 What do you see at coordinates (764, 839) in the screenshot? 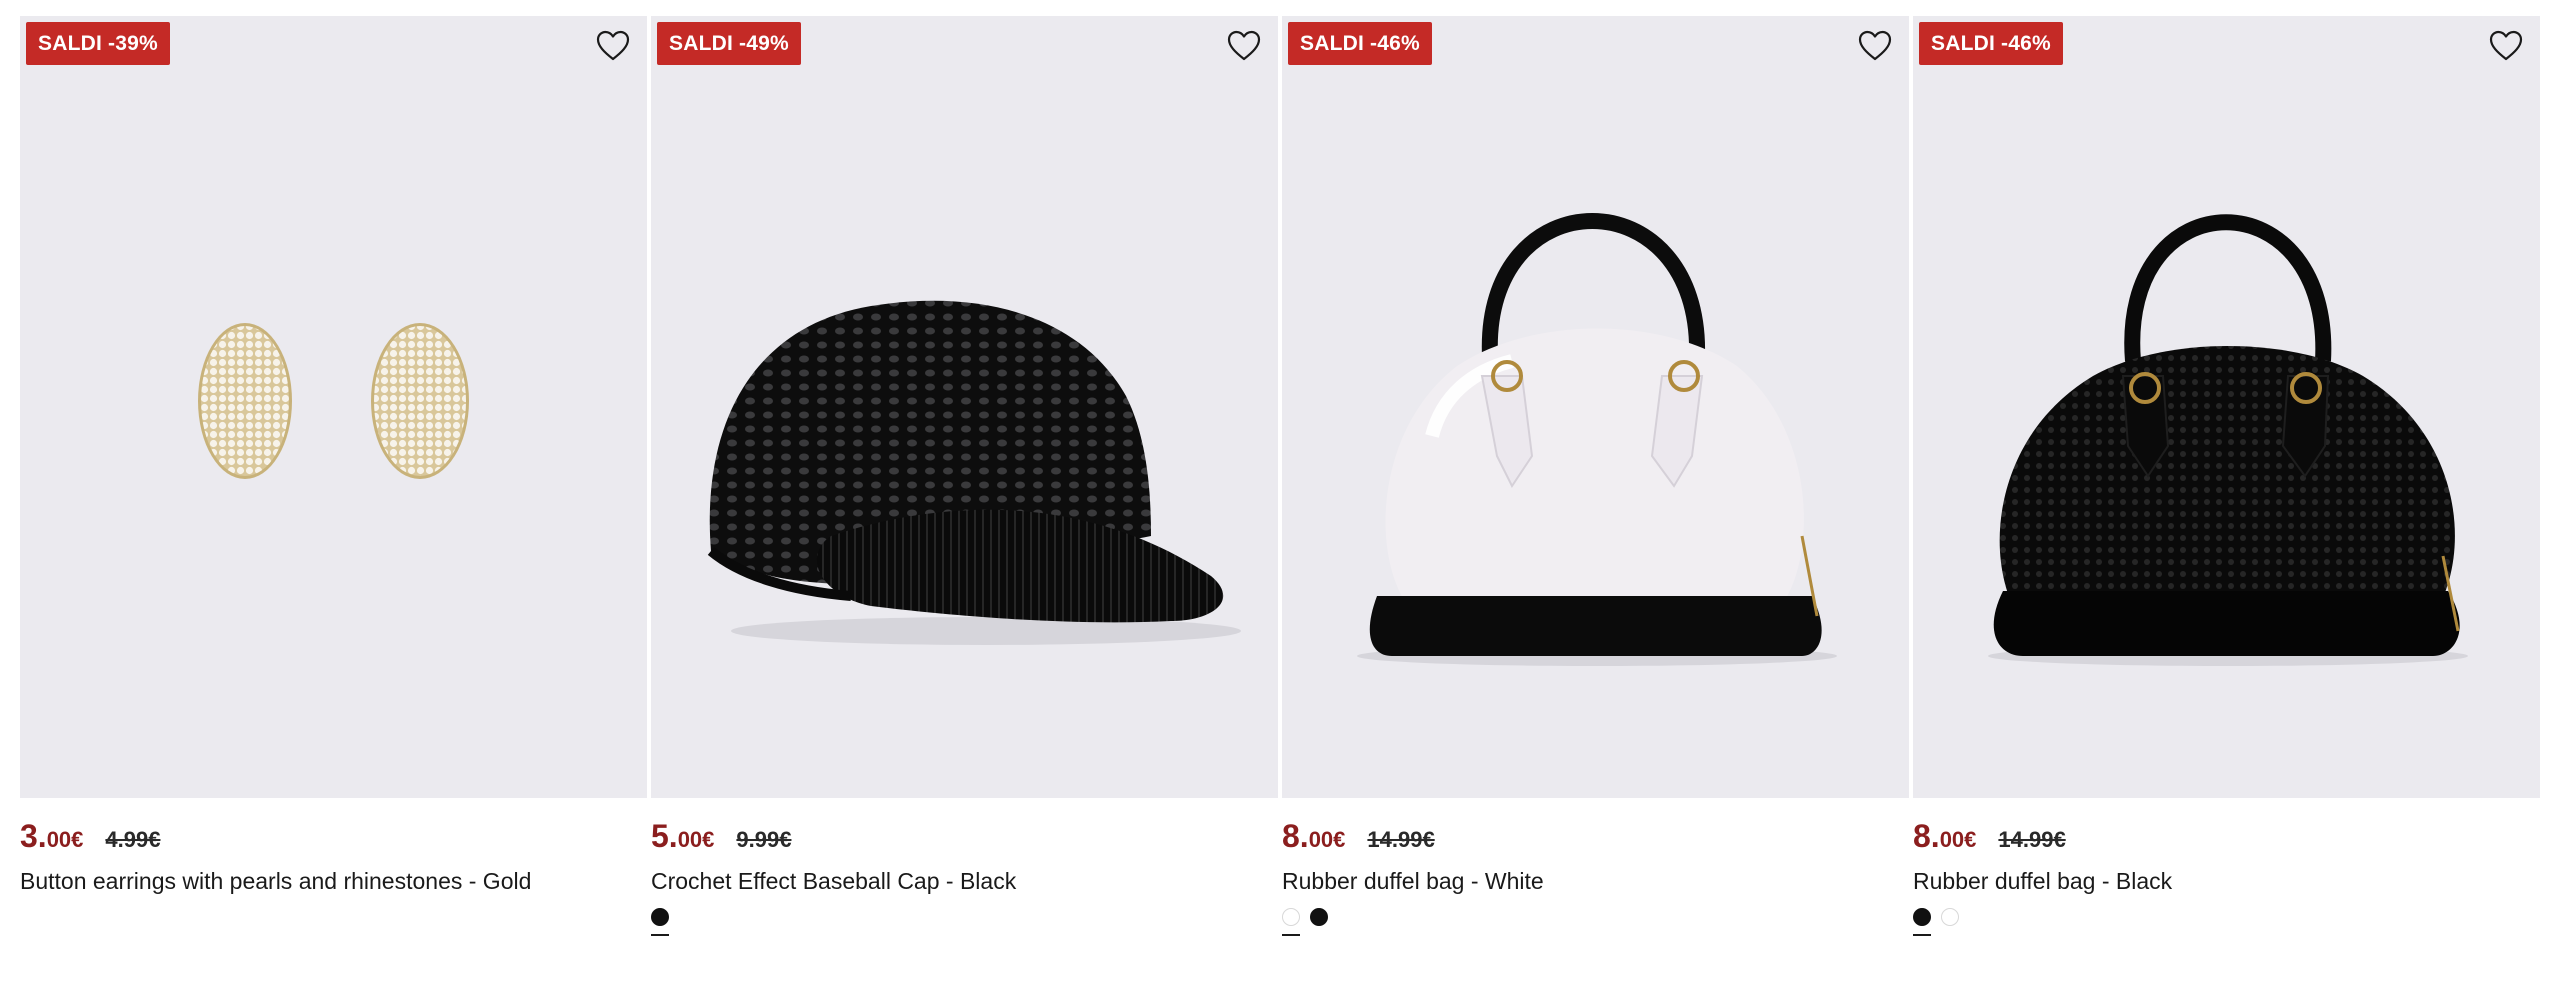
I see `original-price: 9.99€` at bounding box center [764, 839].